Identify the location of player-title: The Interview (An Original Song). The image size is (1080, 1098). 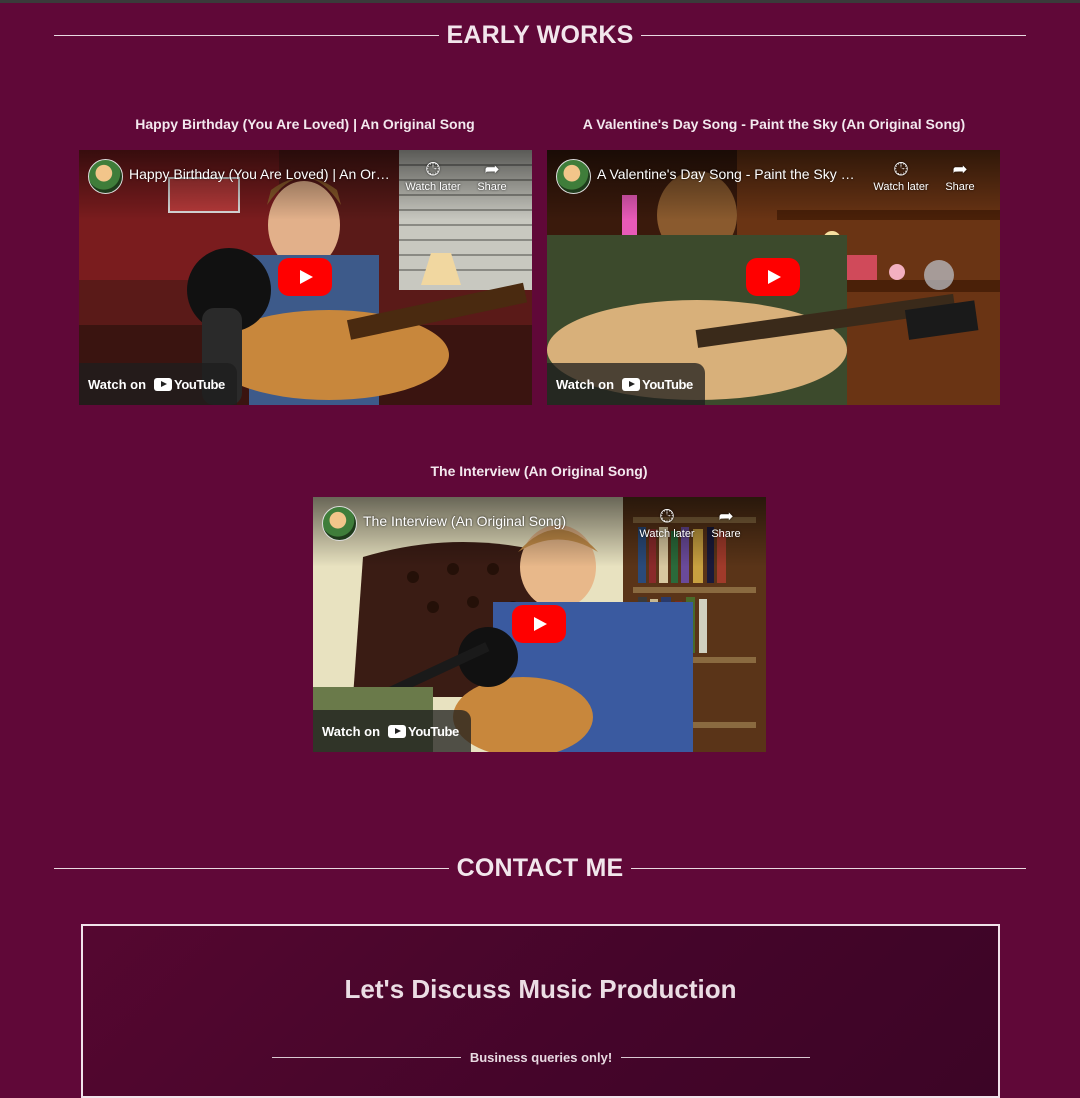
(494, 521).